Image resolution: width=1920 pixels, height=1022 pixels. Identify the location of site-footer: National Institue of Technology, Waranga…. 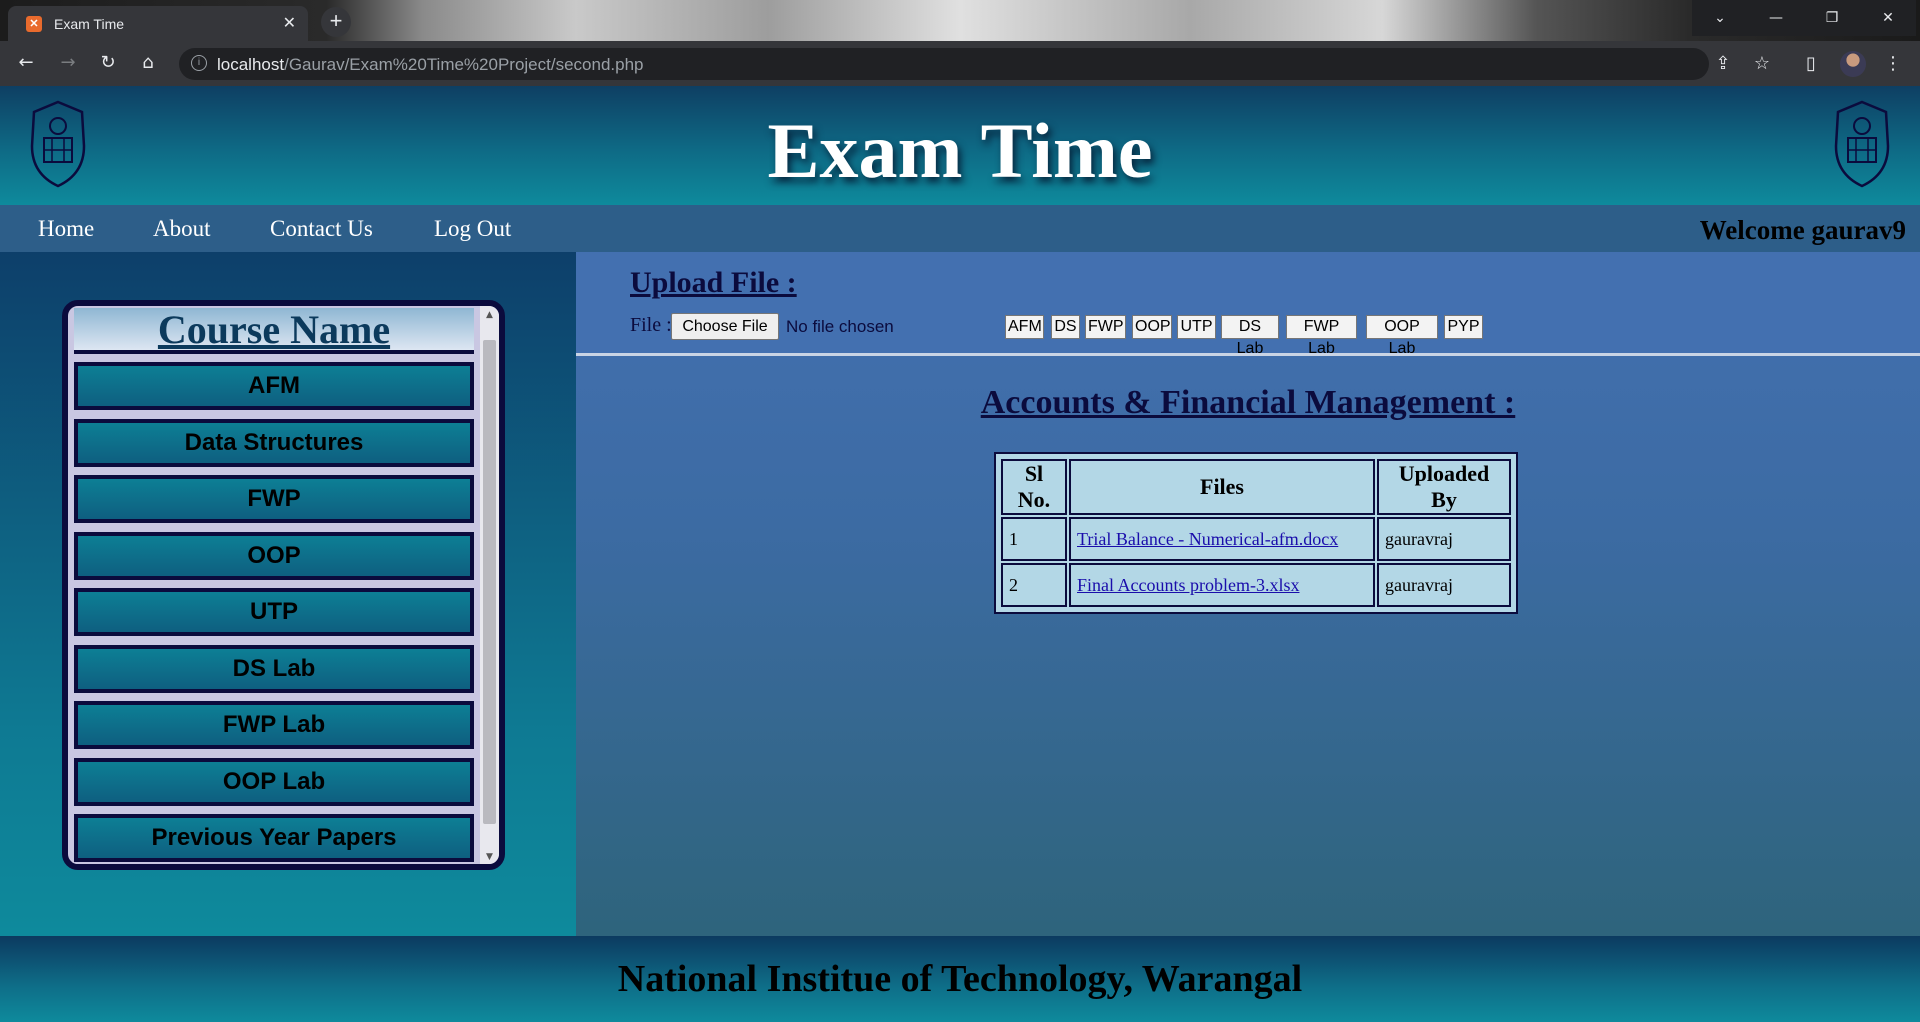
(960, 979).